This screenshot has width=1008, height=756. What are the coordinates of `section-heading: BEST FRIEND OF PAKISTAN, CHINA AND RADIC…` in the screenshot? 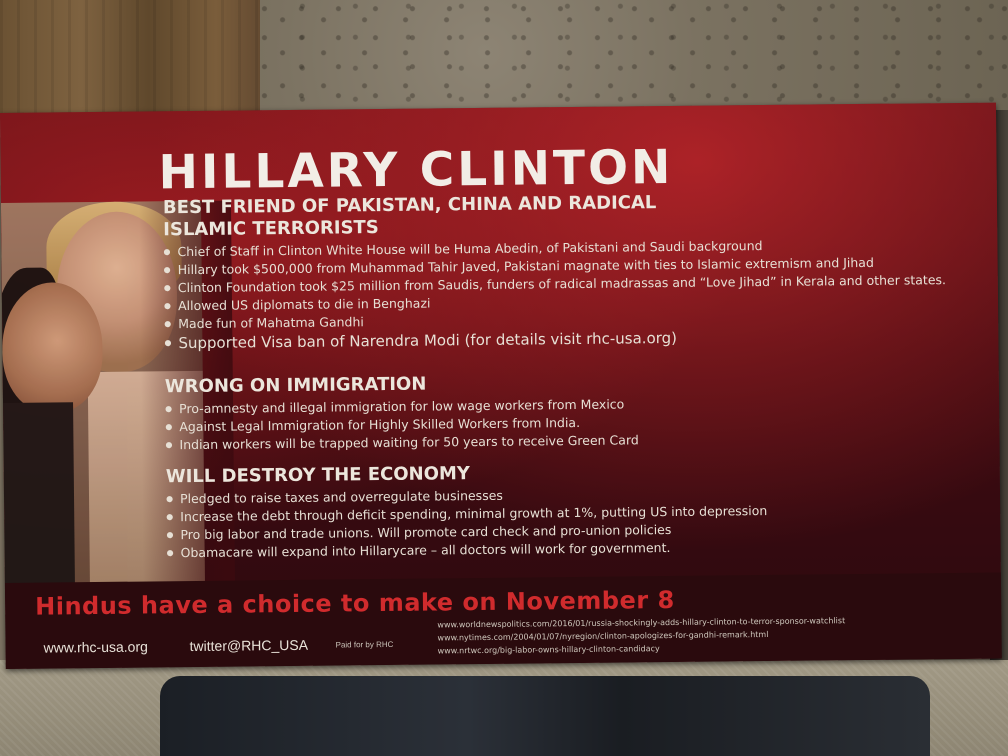 It's located at (409, 216).